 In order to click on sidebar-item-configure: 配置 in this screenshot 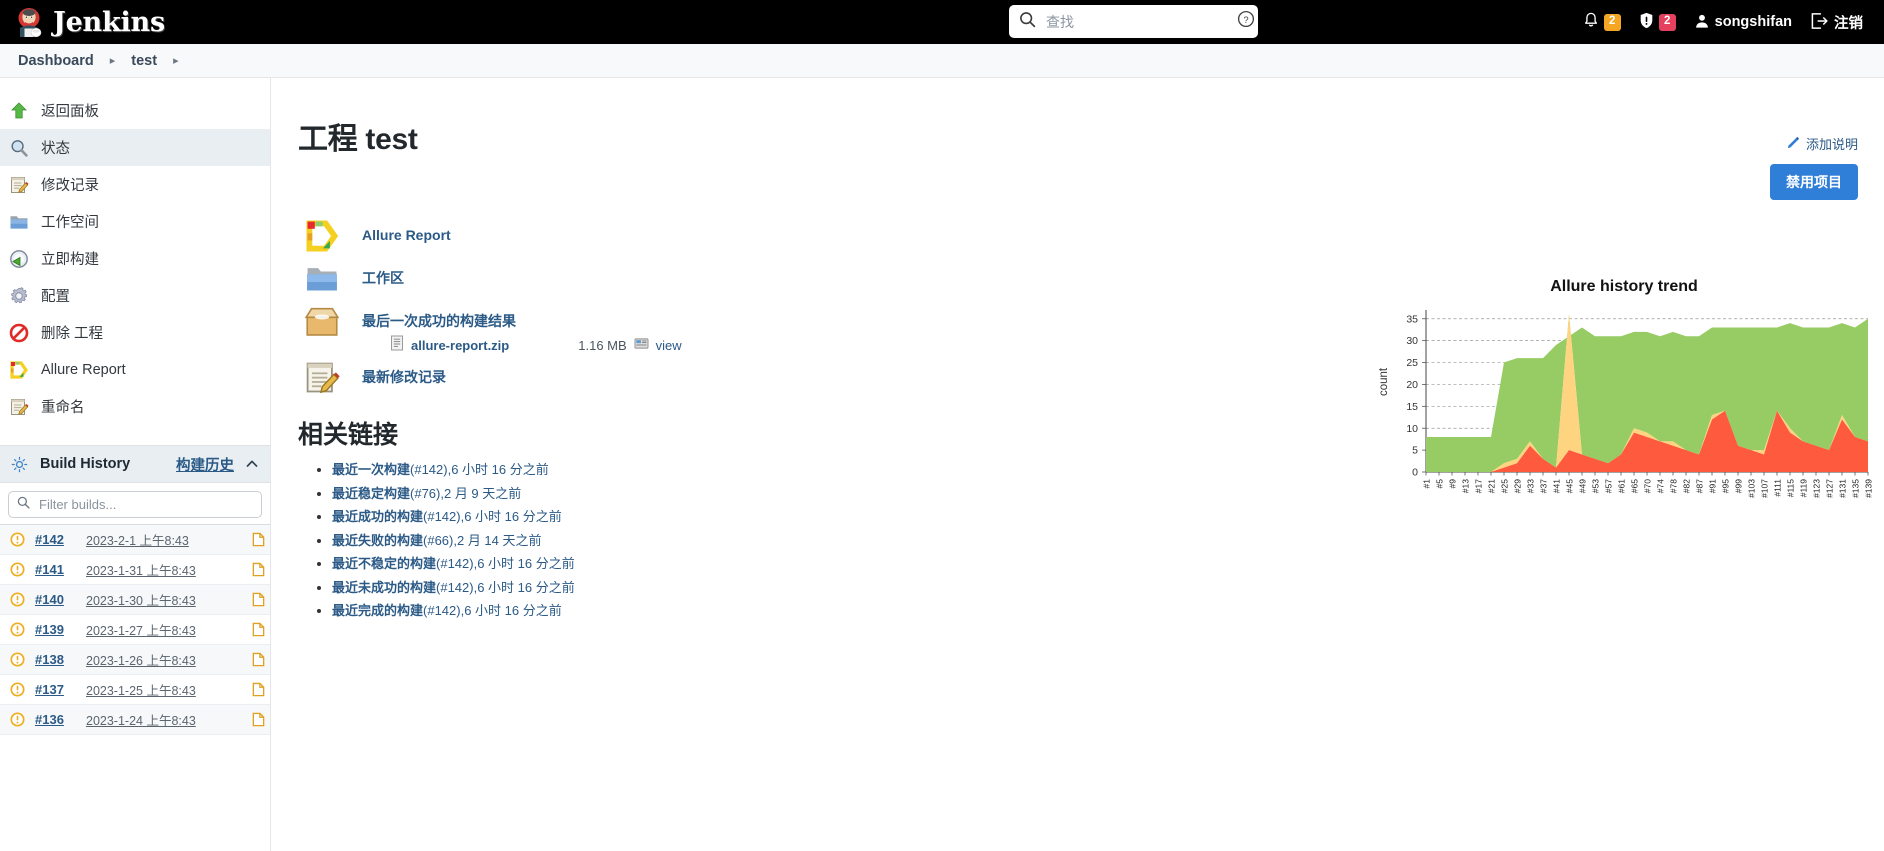, I will do `click(135, 295)`.